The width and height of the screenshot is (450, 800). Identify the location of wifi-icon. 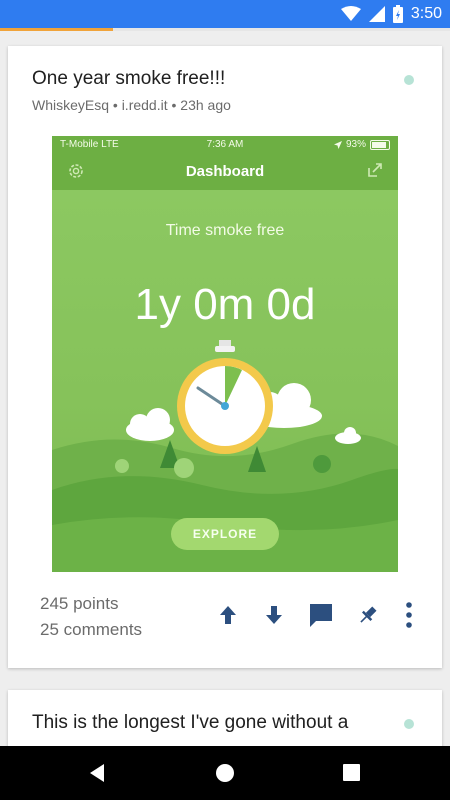
(350, 13).